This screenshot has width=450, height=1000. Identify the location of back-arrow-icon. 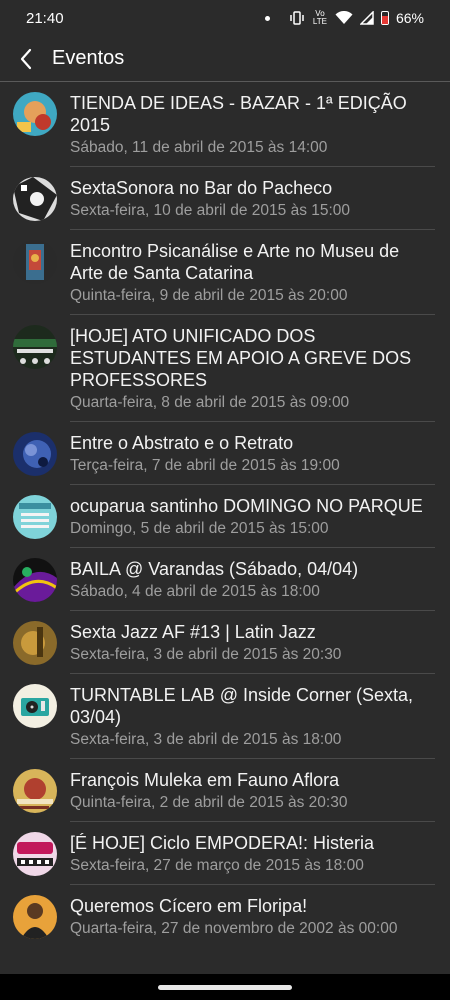
(26, 58).